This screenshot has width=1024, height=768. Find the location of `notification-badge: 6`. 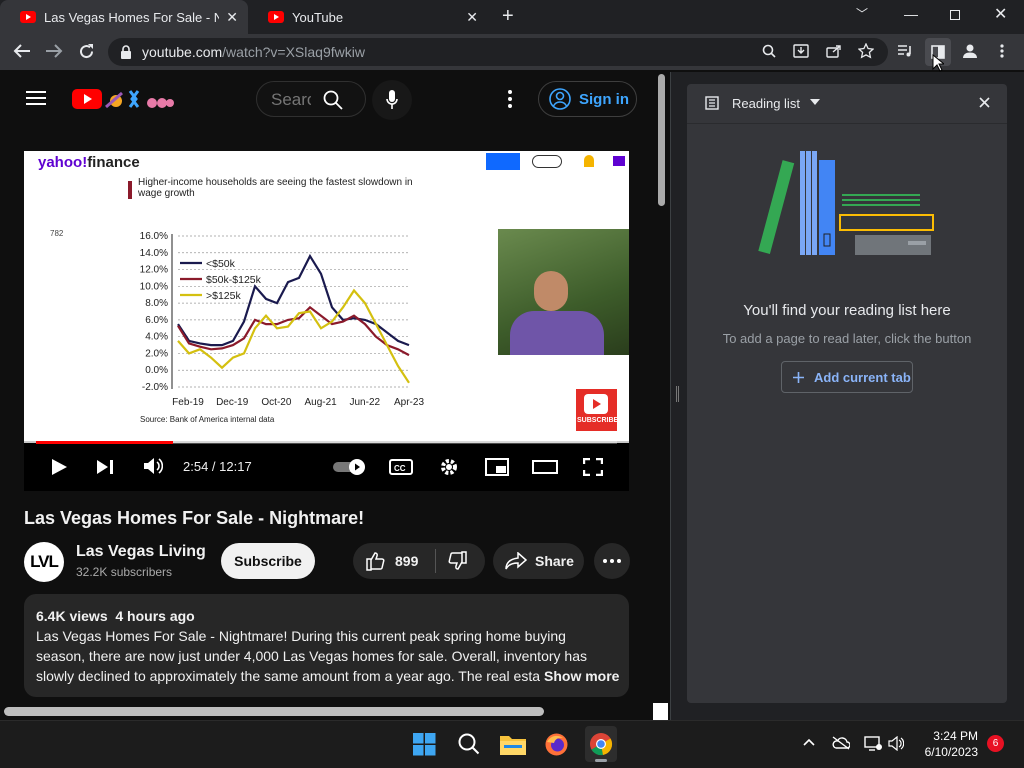

notification-badge: 6 is located at coordinates (995, 743).